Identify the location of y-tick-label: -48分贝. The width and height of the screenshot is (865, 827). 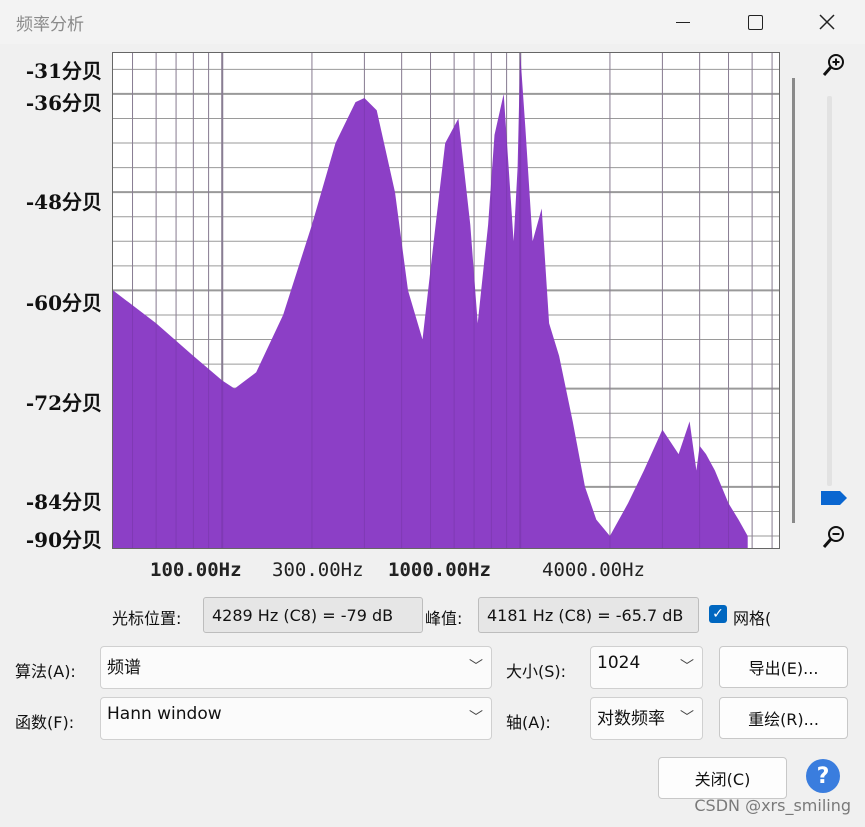
(63, 202).